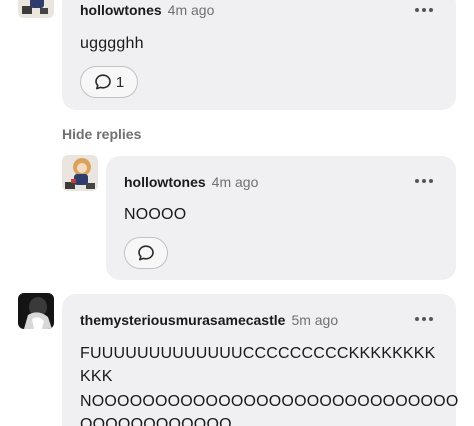 This screenshot has height=426, width=474. Describe the element at coordinates (269, 401) in the screenshot. I see `comment-text-line: NOOOOOOOOOOOOOOOOOOOOOOOOOOOOO` at that location.